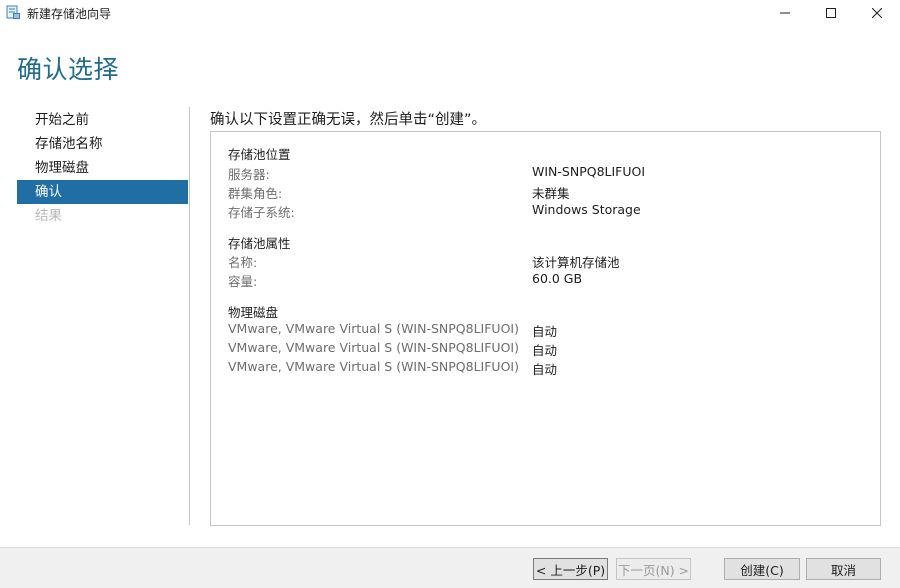  Describe the element at coordinates (243, 262) in the screenshot. I see `pool-name-label: 名称:` at that location.